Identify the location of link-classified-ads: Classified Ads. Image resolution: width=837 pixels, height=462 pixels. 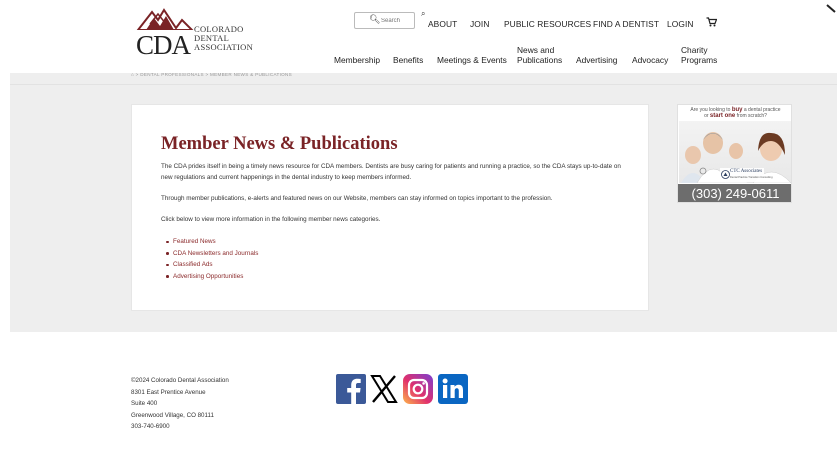
(211, 265).